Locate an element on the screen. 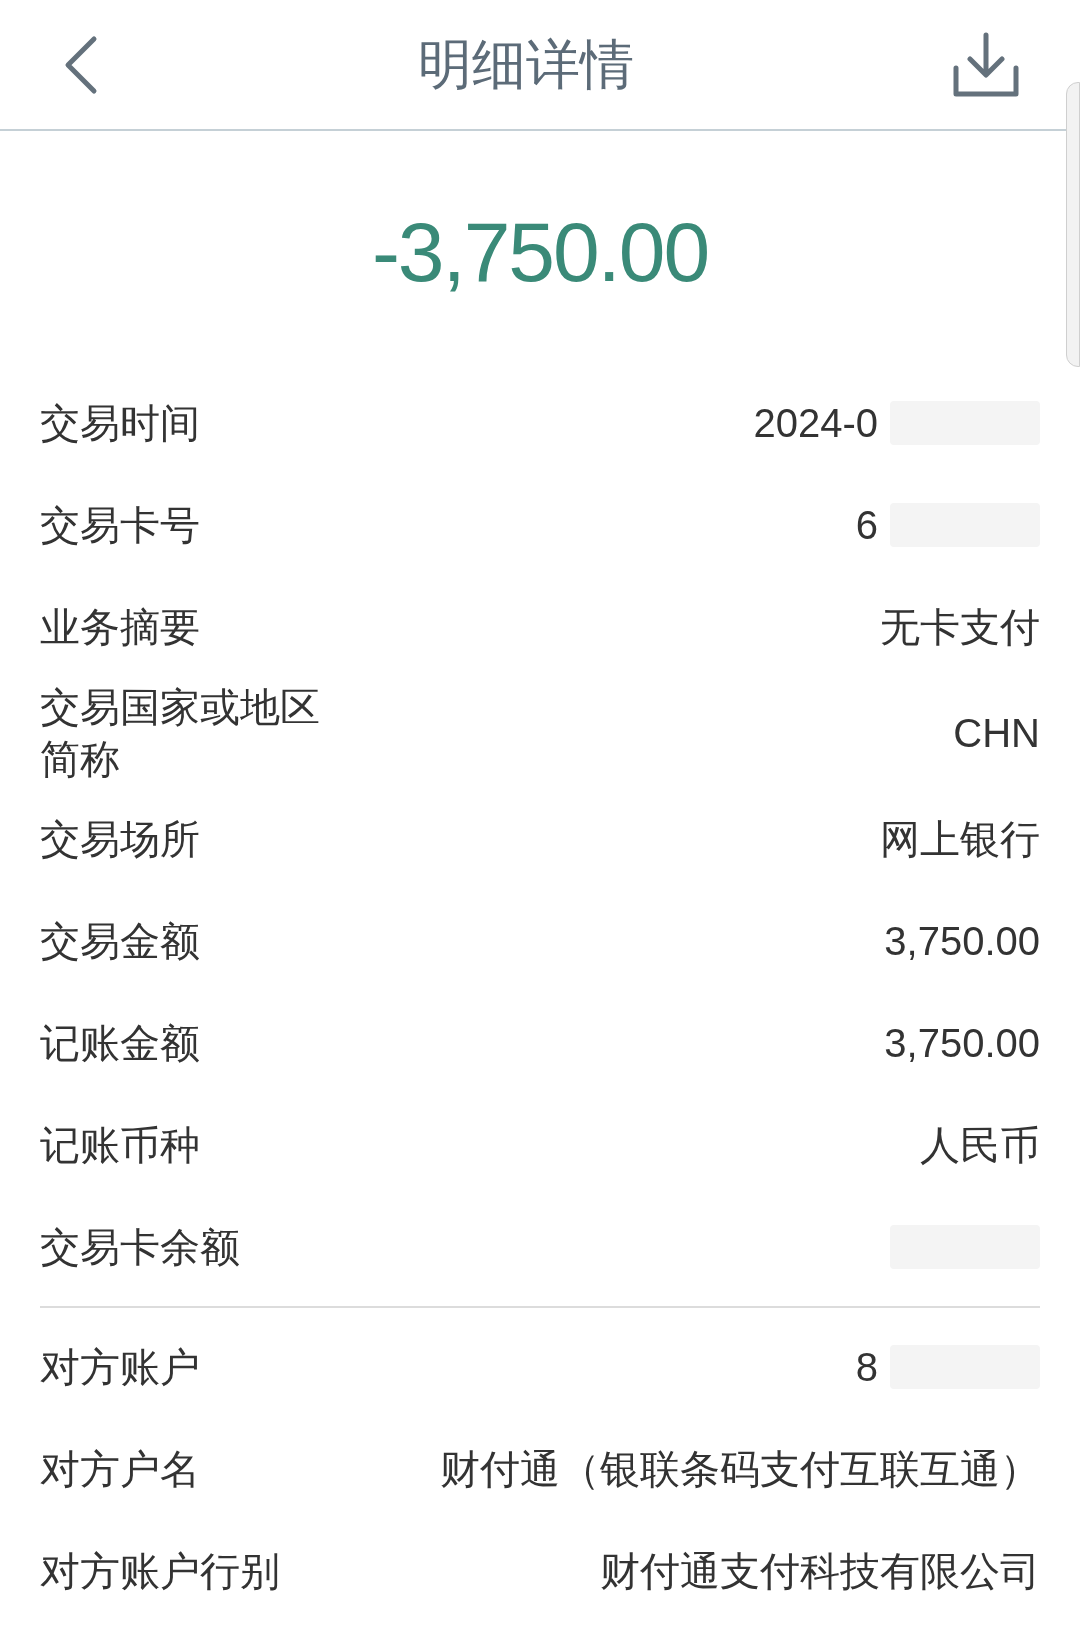 Image resolution: width=1080 pixels, height=1629 pixels. detail-value: 8 is located at coordinates (866, 1367).